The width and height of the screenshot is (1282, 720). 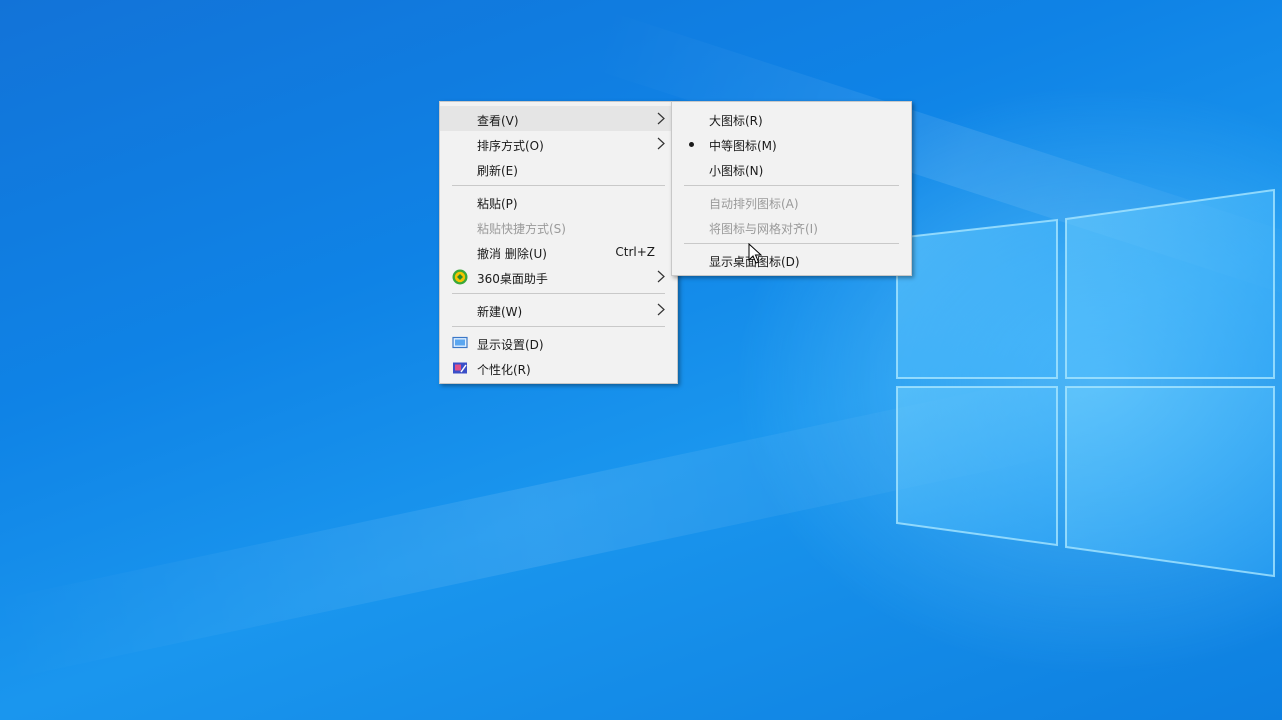 I want to click on submenu-item-align-to-grid: 将图标与网格对齐(I), so click(x=791, y=226).